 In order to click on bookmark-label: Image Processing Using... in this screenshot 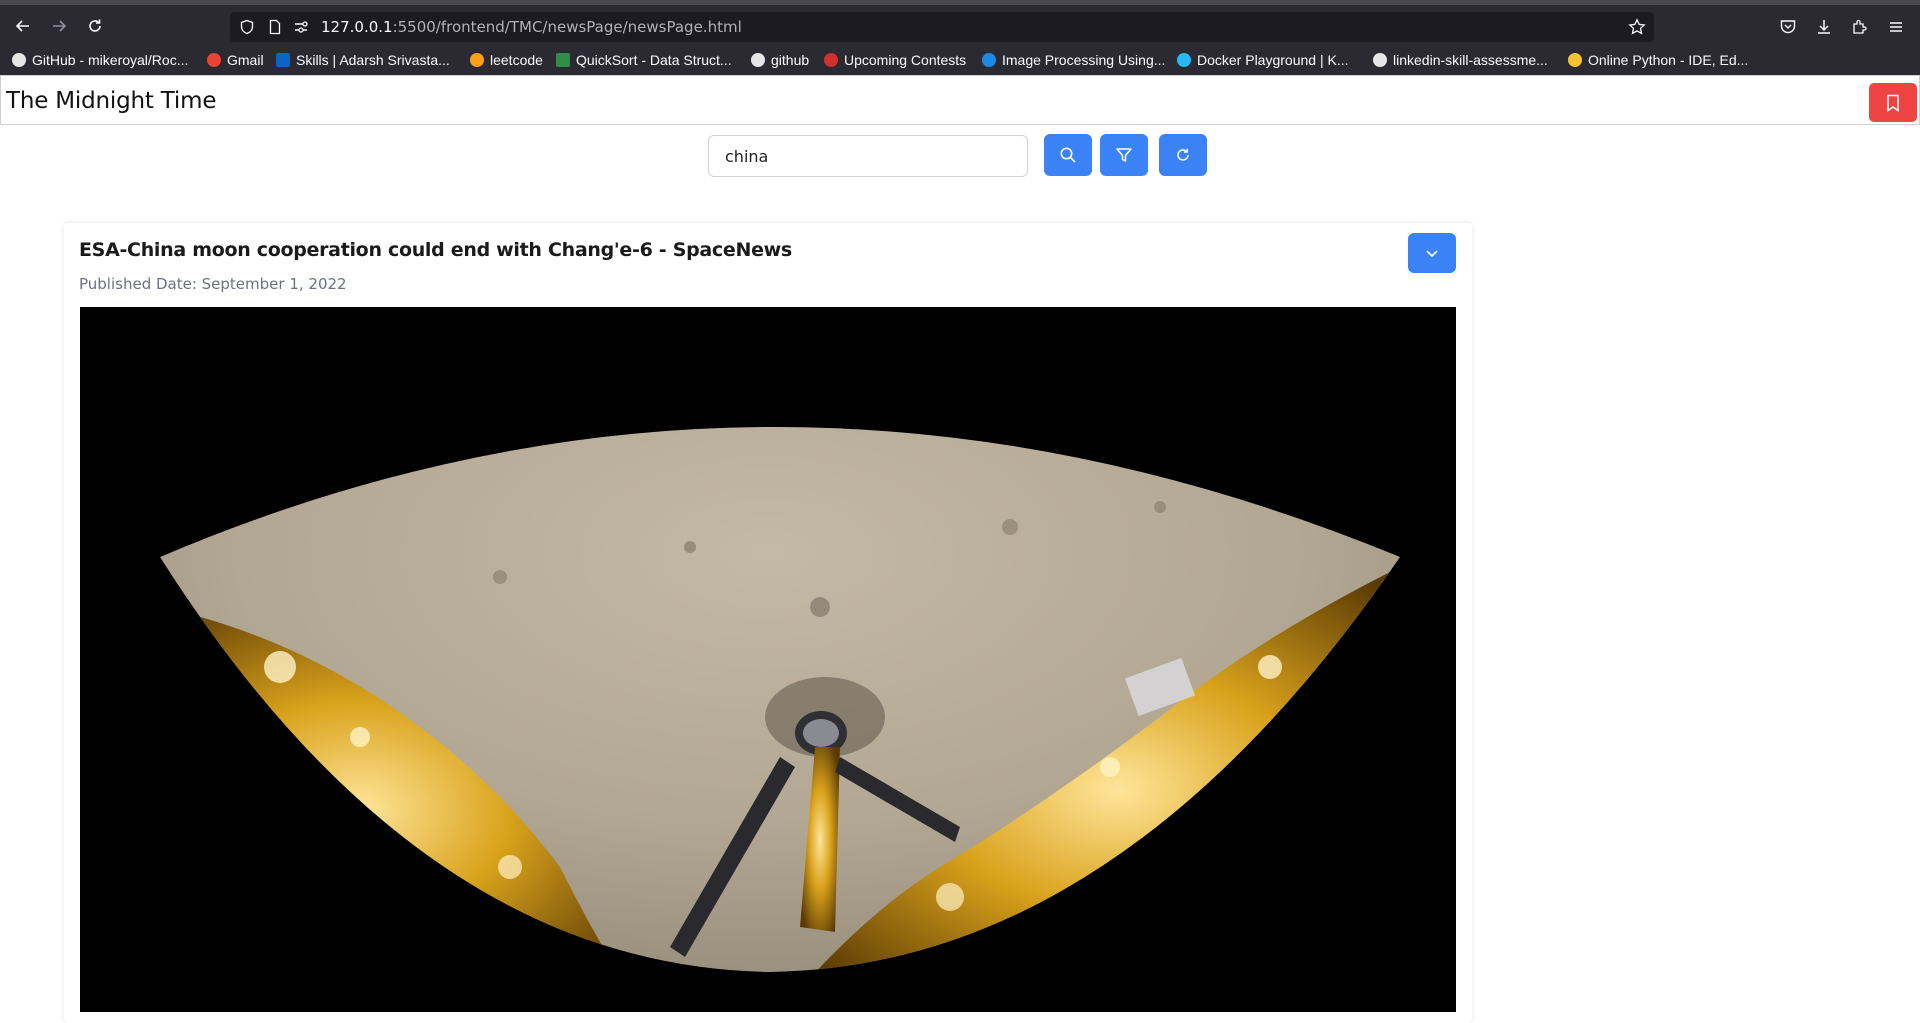, I will do `click(1084, 60)`.